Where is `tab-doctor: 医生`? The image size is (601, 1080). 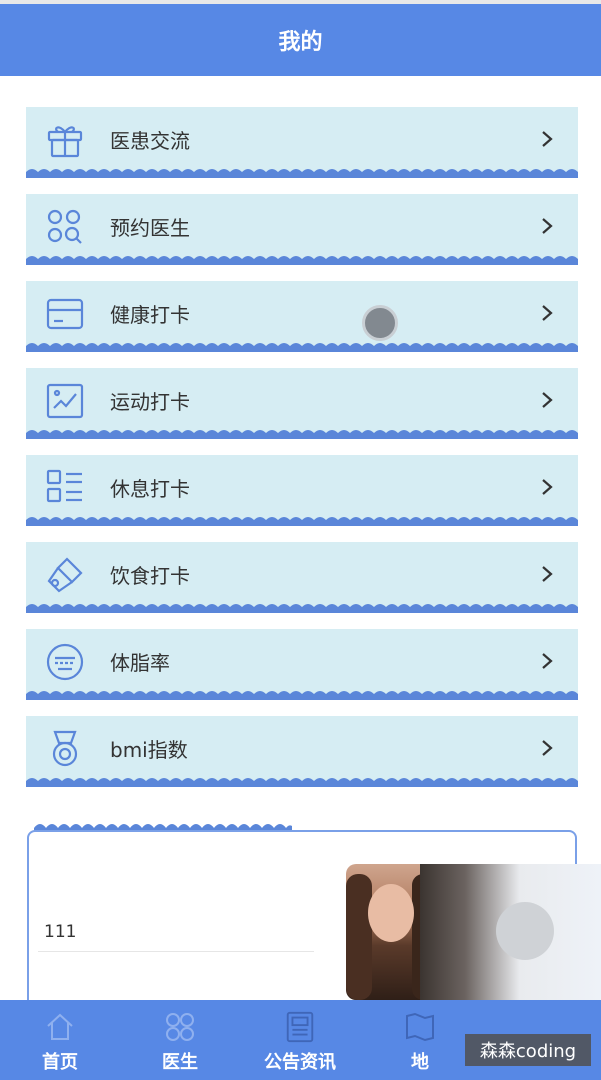
tab-doctor: 医生 is located at coordinates (180, 1040).